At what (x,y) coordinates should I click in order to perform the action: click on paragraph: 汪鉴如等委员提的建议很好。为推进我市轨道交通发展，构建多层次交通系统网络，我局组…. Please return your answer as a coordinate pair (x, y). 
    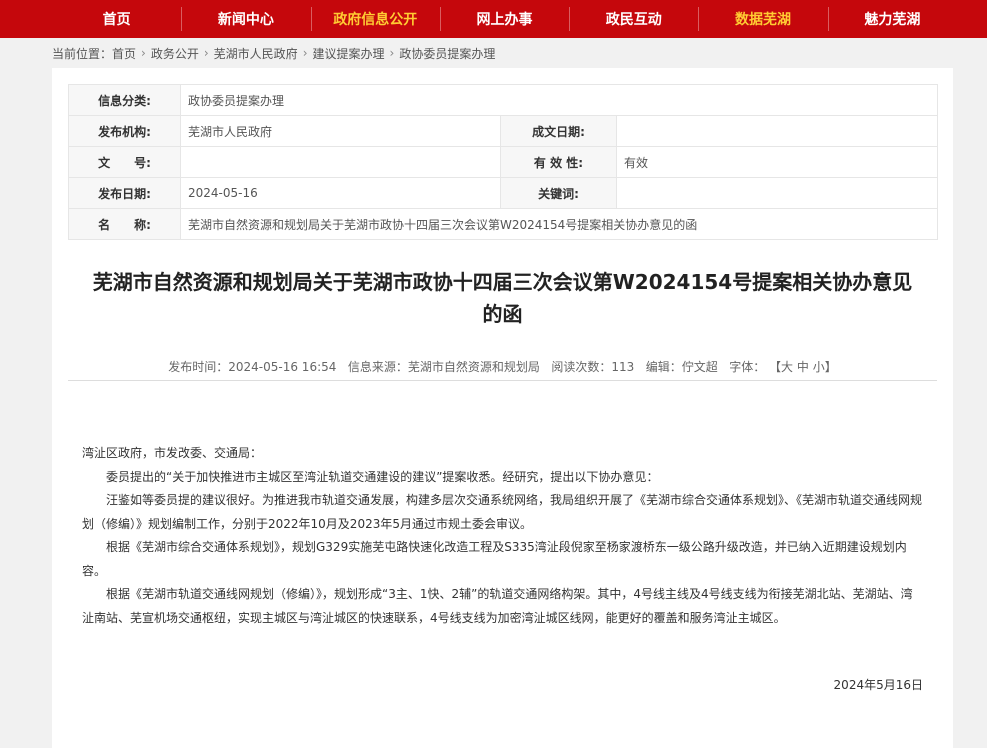
    Looking at the image, I should click on (502, 512).